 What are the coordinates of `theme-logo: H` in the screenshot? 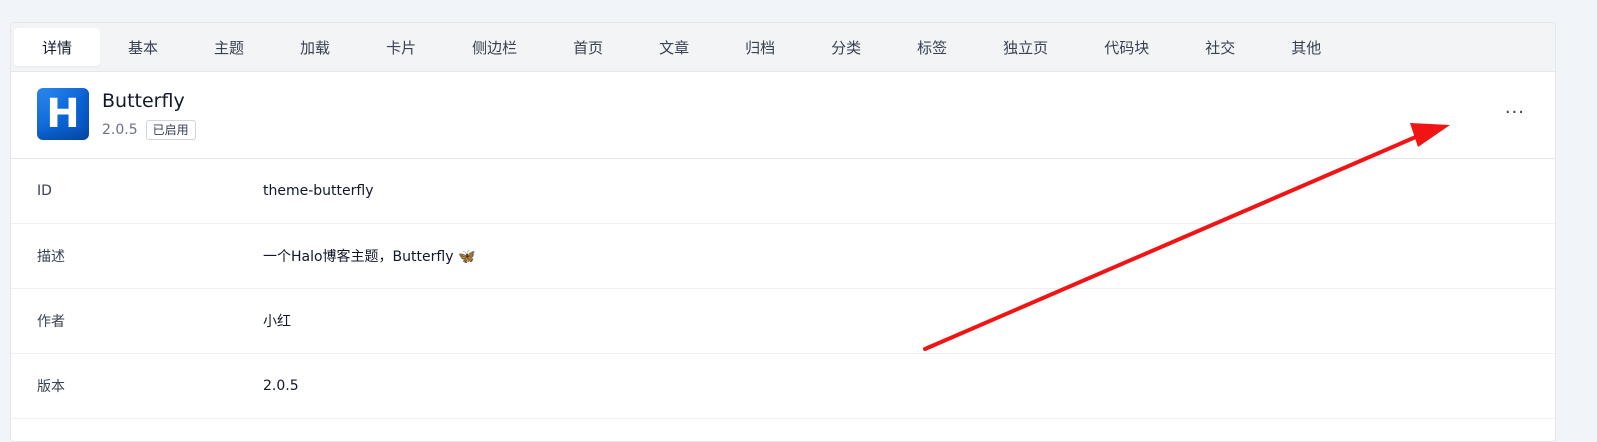 It's located at (63, 114).